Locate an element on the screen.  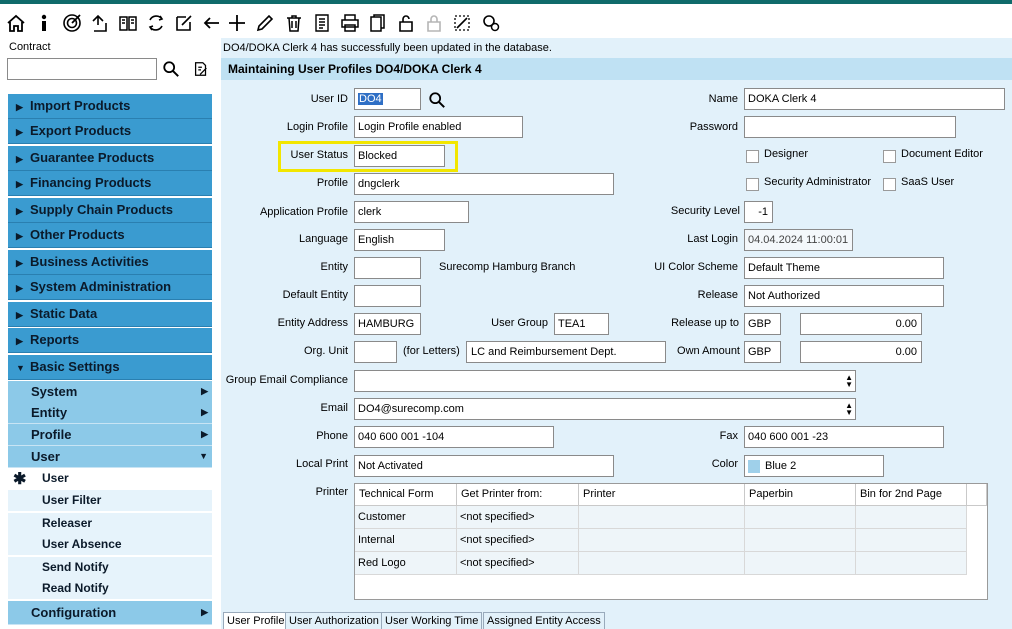
language-field: English is located at coordinates (399, 240).